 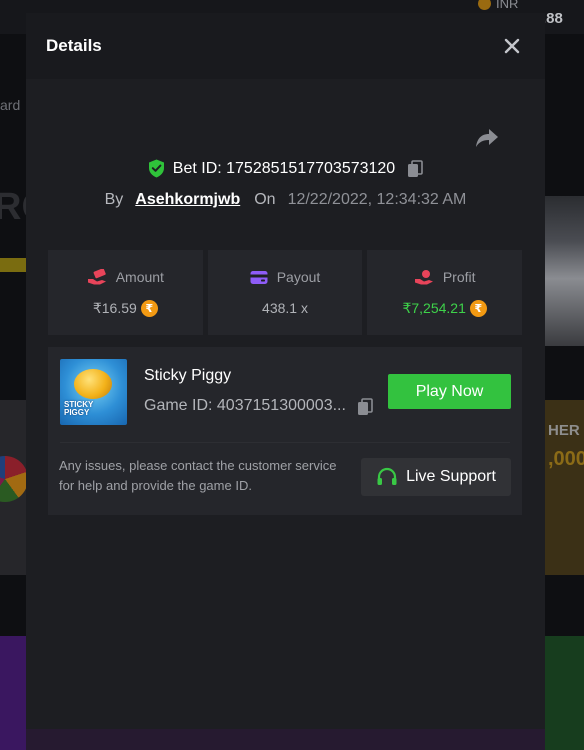 What do you see at coordinates (434, 308) in the screenshot?
I see `profit-value: ₹7,254.21` at bounding box center [434, 308].